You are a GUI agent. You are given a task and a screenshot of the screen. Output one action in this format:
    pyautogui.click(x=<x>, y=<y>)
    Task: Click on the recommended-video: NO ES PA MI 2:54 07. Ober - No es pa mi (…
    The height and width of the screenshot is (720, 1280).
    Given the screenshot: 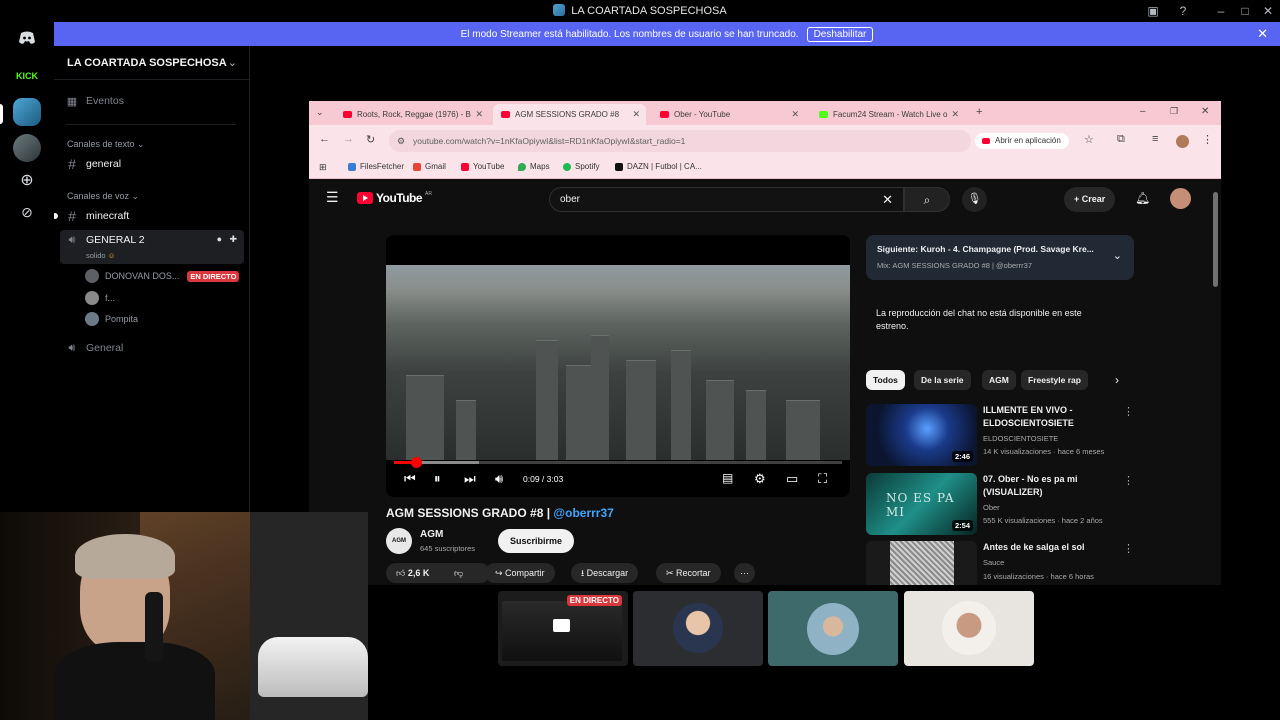 What is the action you would take?
    pyautogui.click(x=1001, y=505)
    